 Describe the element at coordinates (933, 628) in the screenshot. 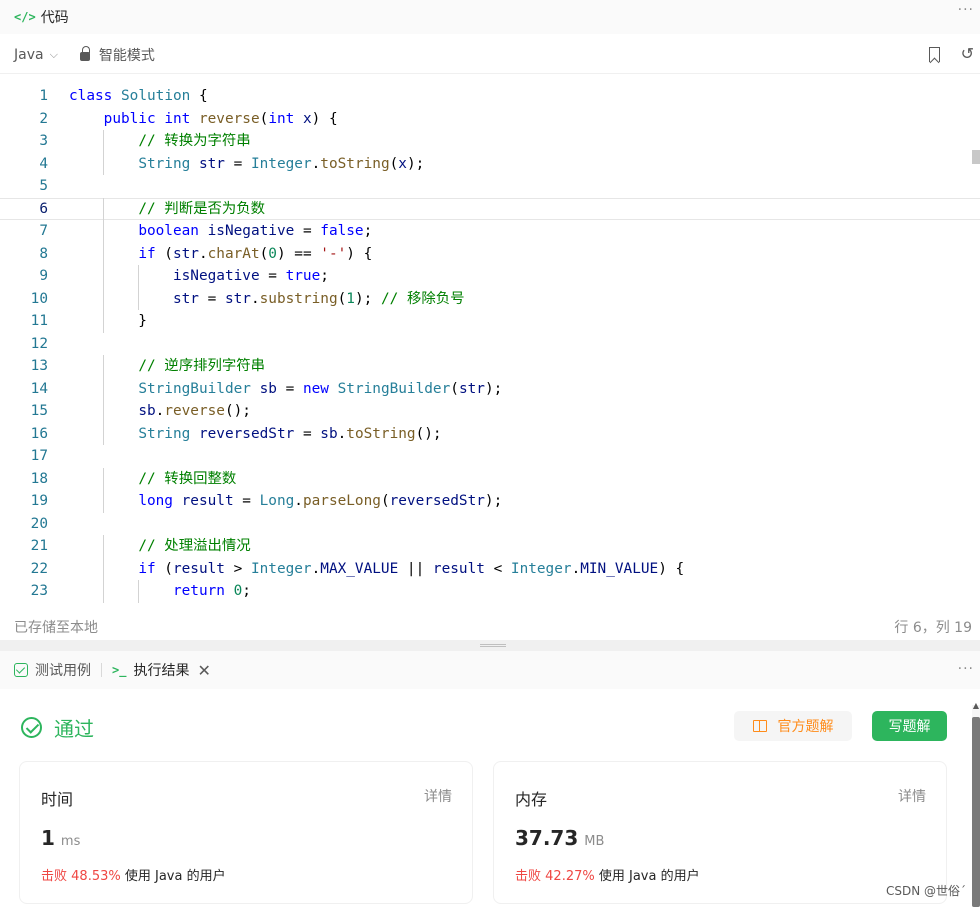

I see `cursor-position: 行 6，列 19` at that location.